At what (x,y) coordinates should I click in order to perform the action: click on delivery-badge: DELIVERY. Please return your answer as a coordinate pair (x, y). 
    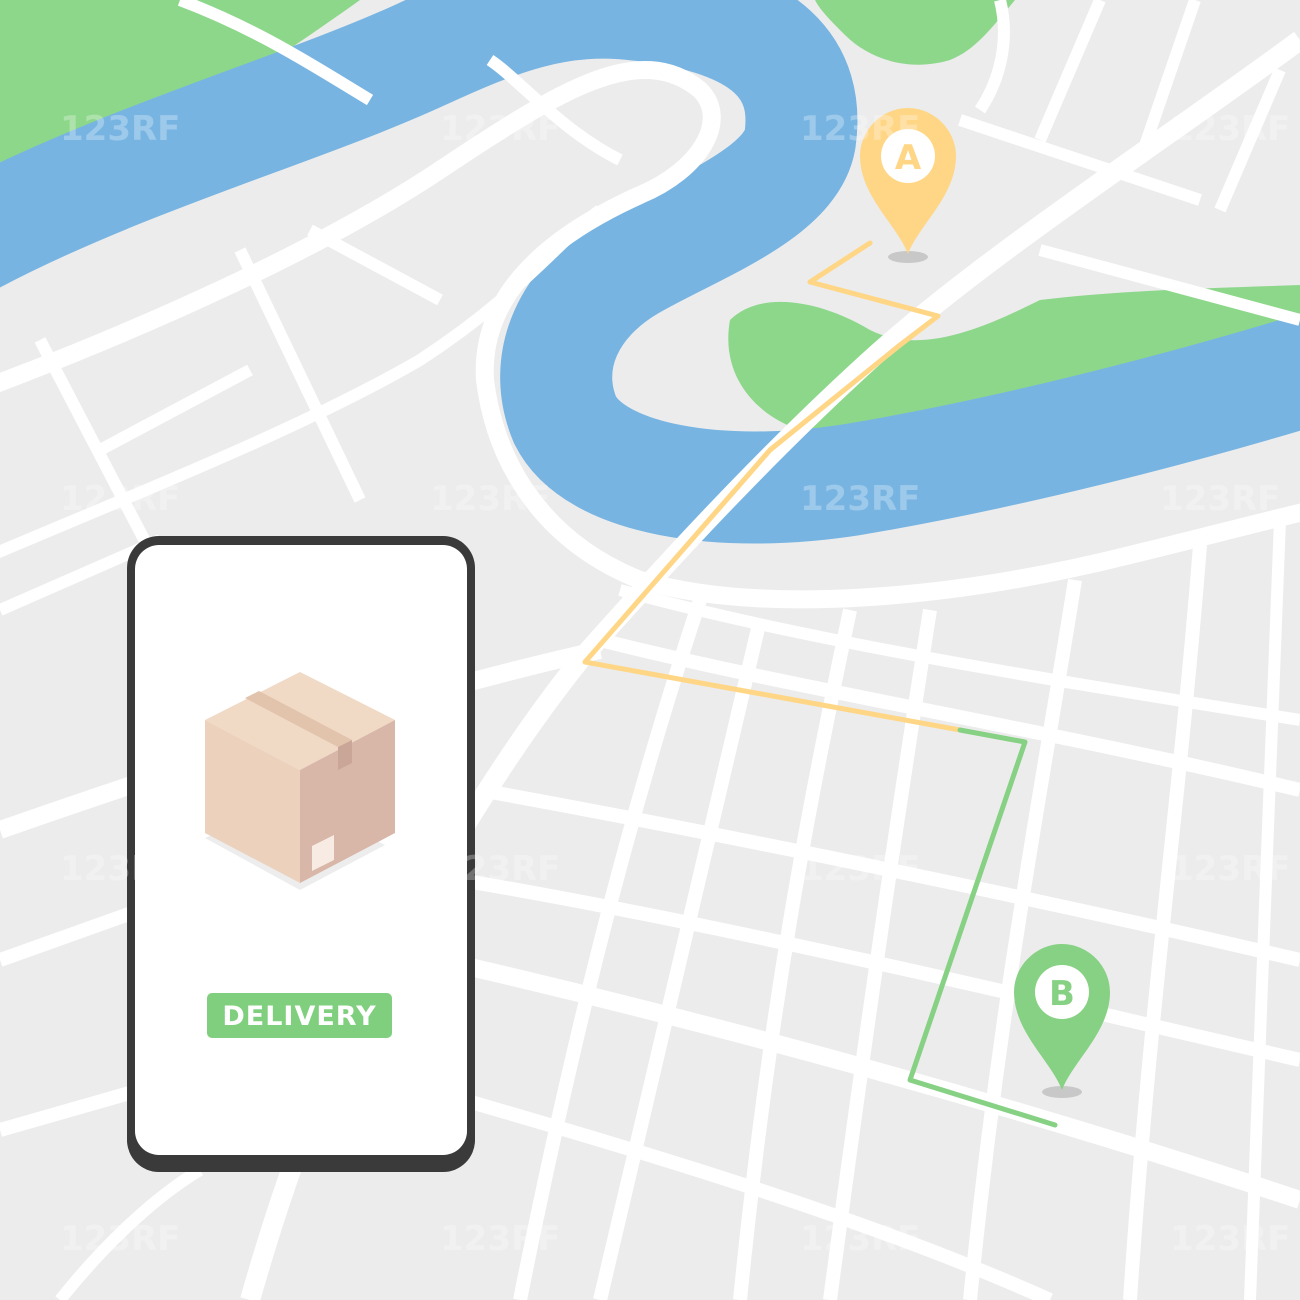
    Looking at the image, I should click on (299, 1015).